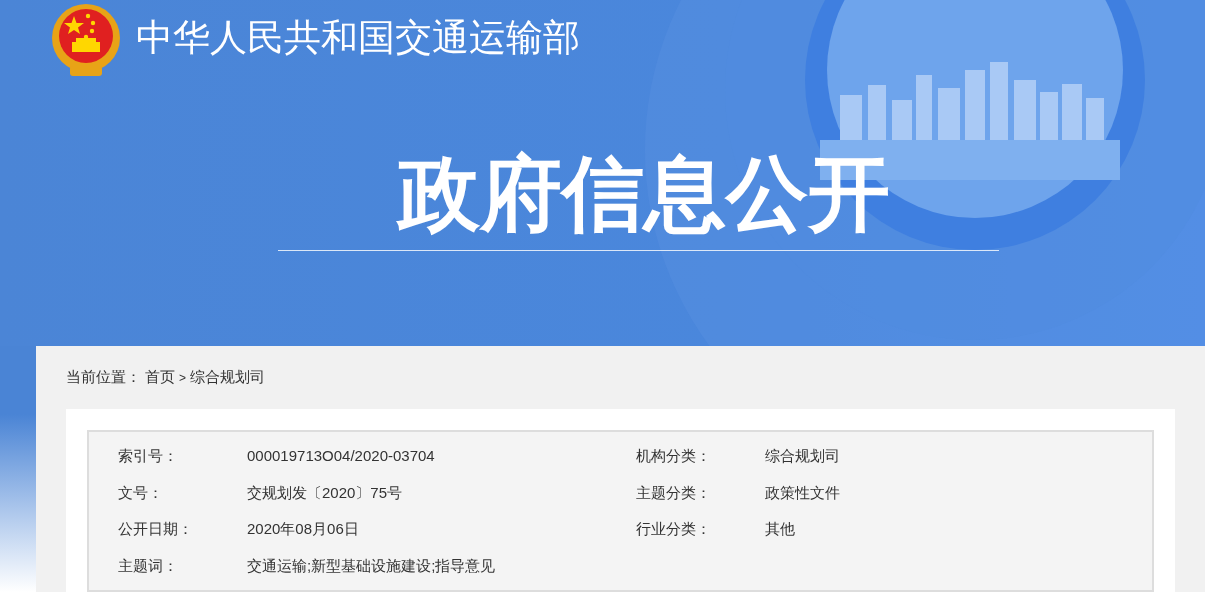 This screenshot has height=592, width=1205. What do you see at coordinates (642, 194) in the screenshot?
I see `page-title: 政府信息公开` at bounding box center [642, 194].